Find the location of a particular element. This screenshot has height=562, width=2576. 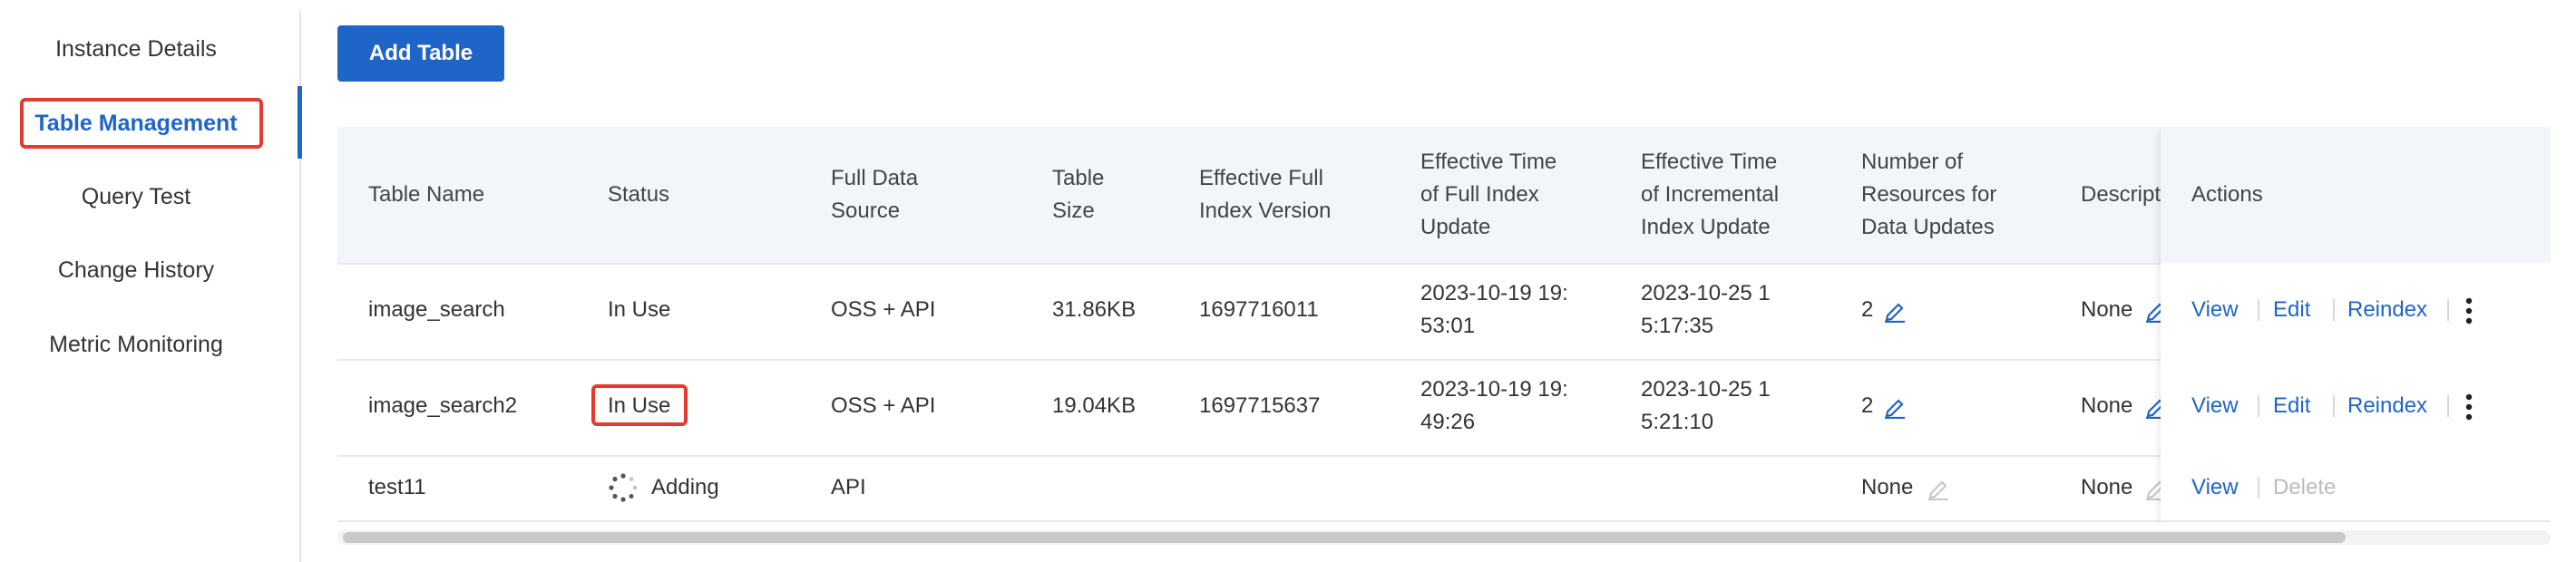

cell-table-name: image_search2 is located at coordinates (443, 405).